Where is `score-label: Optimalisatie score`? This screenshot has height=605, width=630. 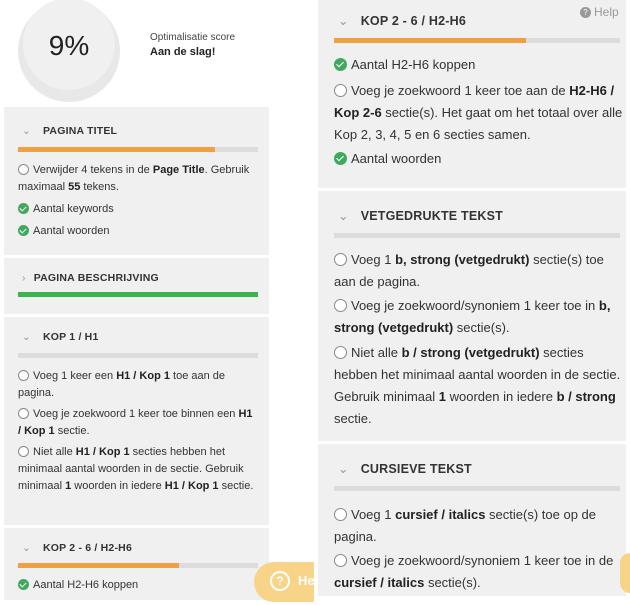 score-label: Optimalisatie score is located at coordinates (193, 37).